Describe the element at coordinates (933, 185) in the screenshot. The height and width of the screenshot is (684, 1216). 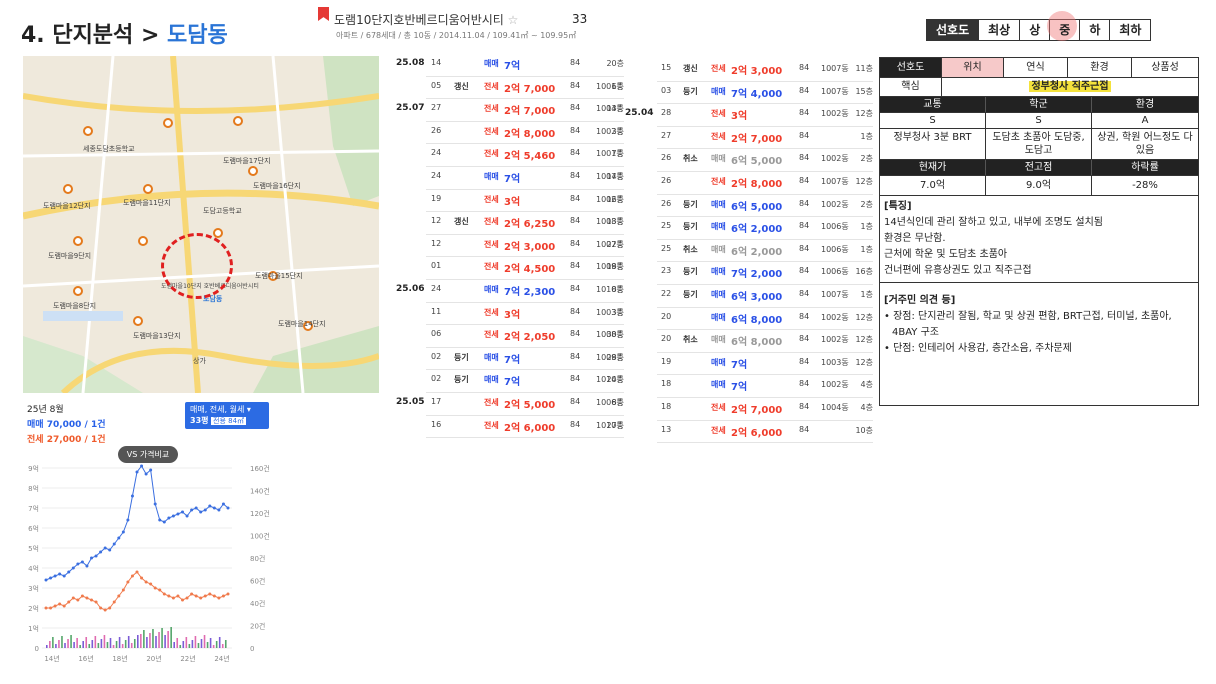
I see `current-price: 7.0억` at that location.